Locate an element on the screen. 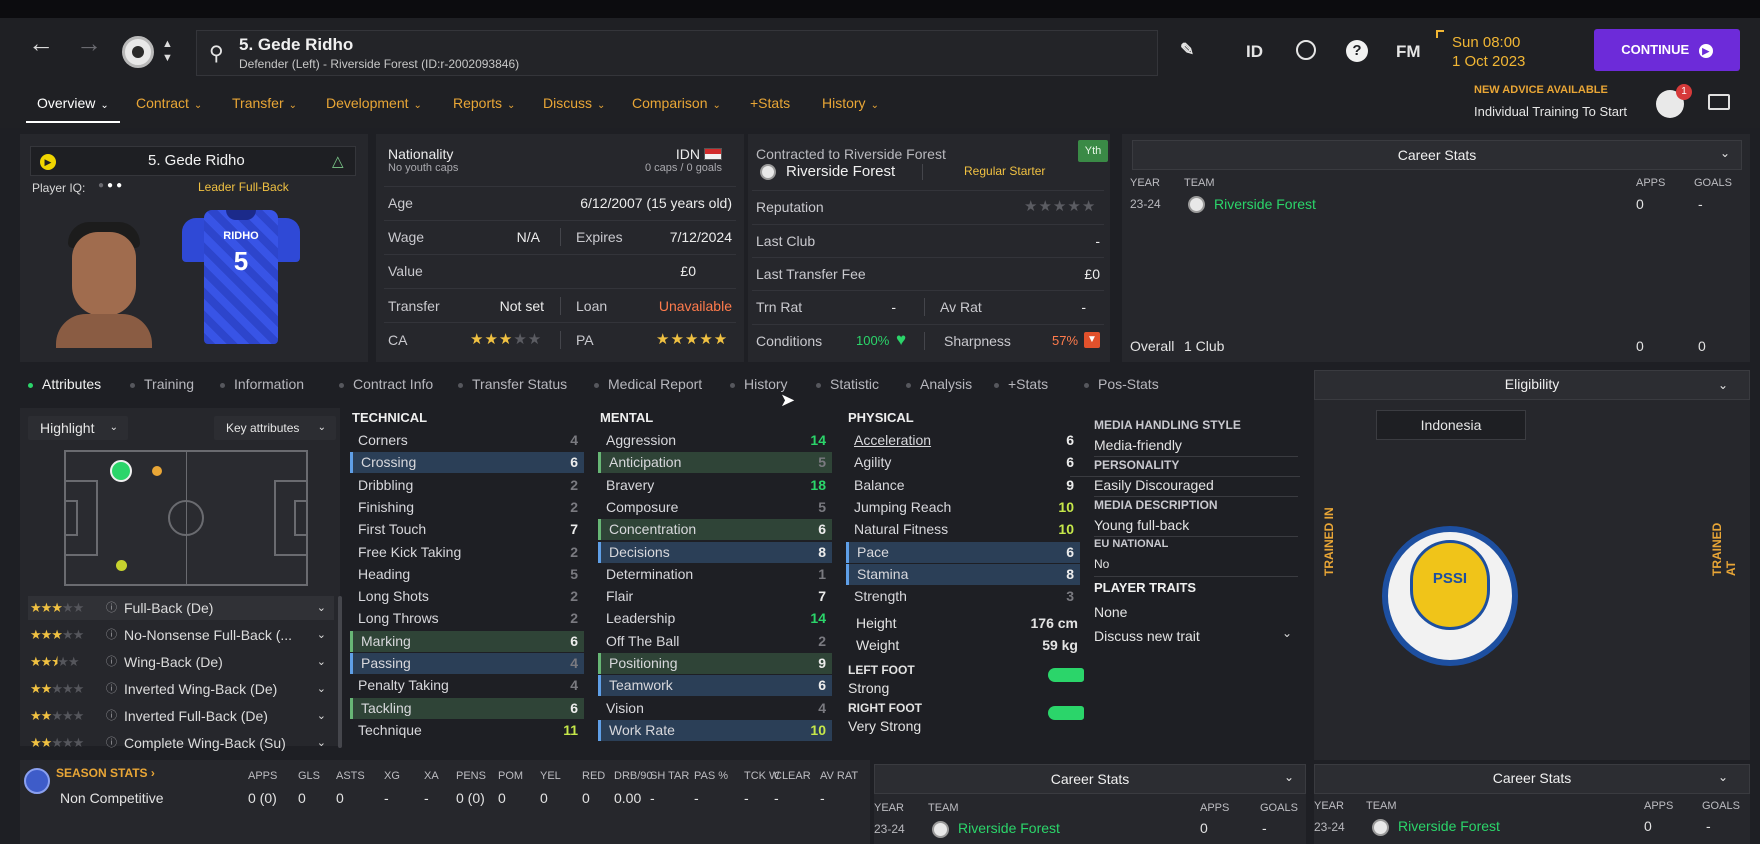 The width and height of the screenshot is (1760, 844). pencil-icon: ✎ is located at coordinates (1187, 50).